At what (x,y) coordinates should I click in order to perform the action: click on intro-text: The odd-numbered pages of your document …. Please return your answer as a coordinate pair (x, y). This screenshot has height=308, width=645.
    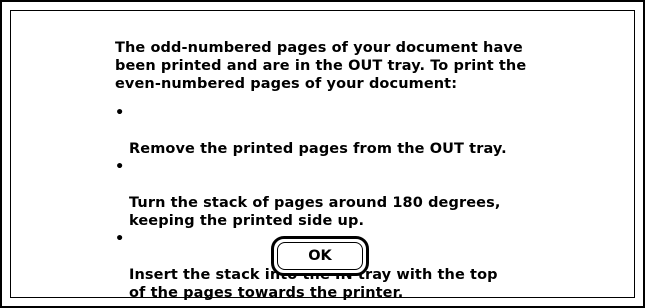
    Looking at the image, I should click on (321, 66).